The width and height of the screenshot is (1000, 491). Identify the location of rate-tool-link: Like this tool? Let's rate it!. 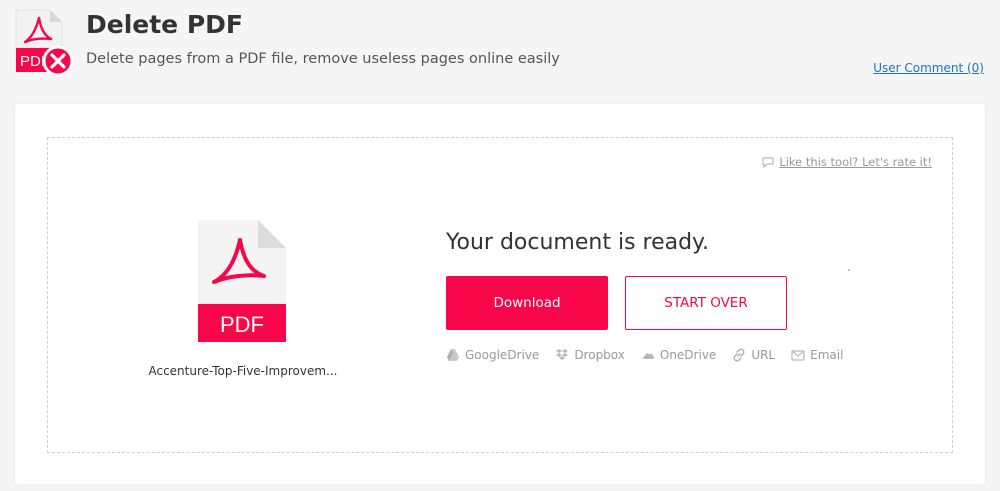
(847, 162).